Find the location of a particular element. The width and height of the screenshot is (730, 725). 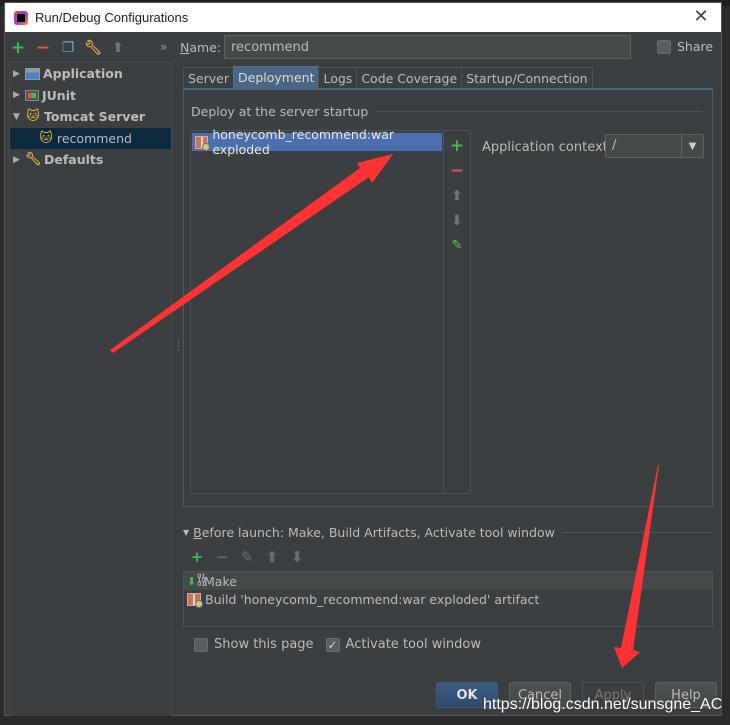

name-label: Name: is located at coordinates (200, 47).